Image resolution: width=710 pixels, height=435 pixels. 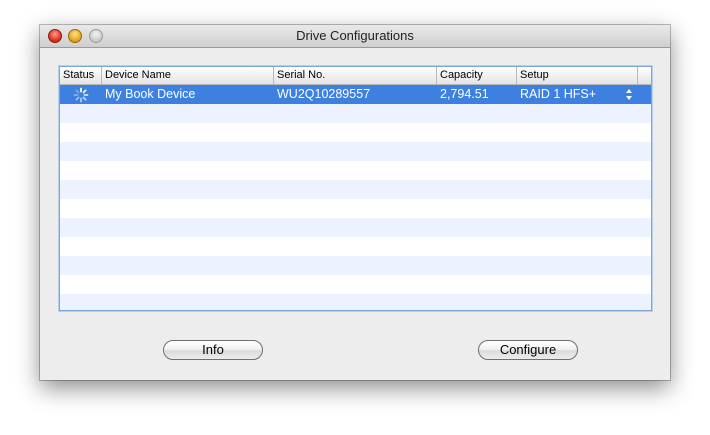 I want to click on setup-popup-arrows-icon, so click(x=629, y=94).